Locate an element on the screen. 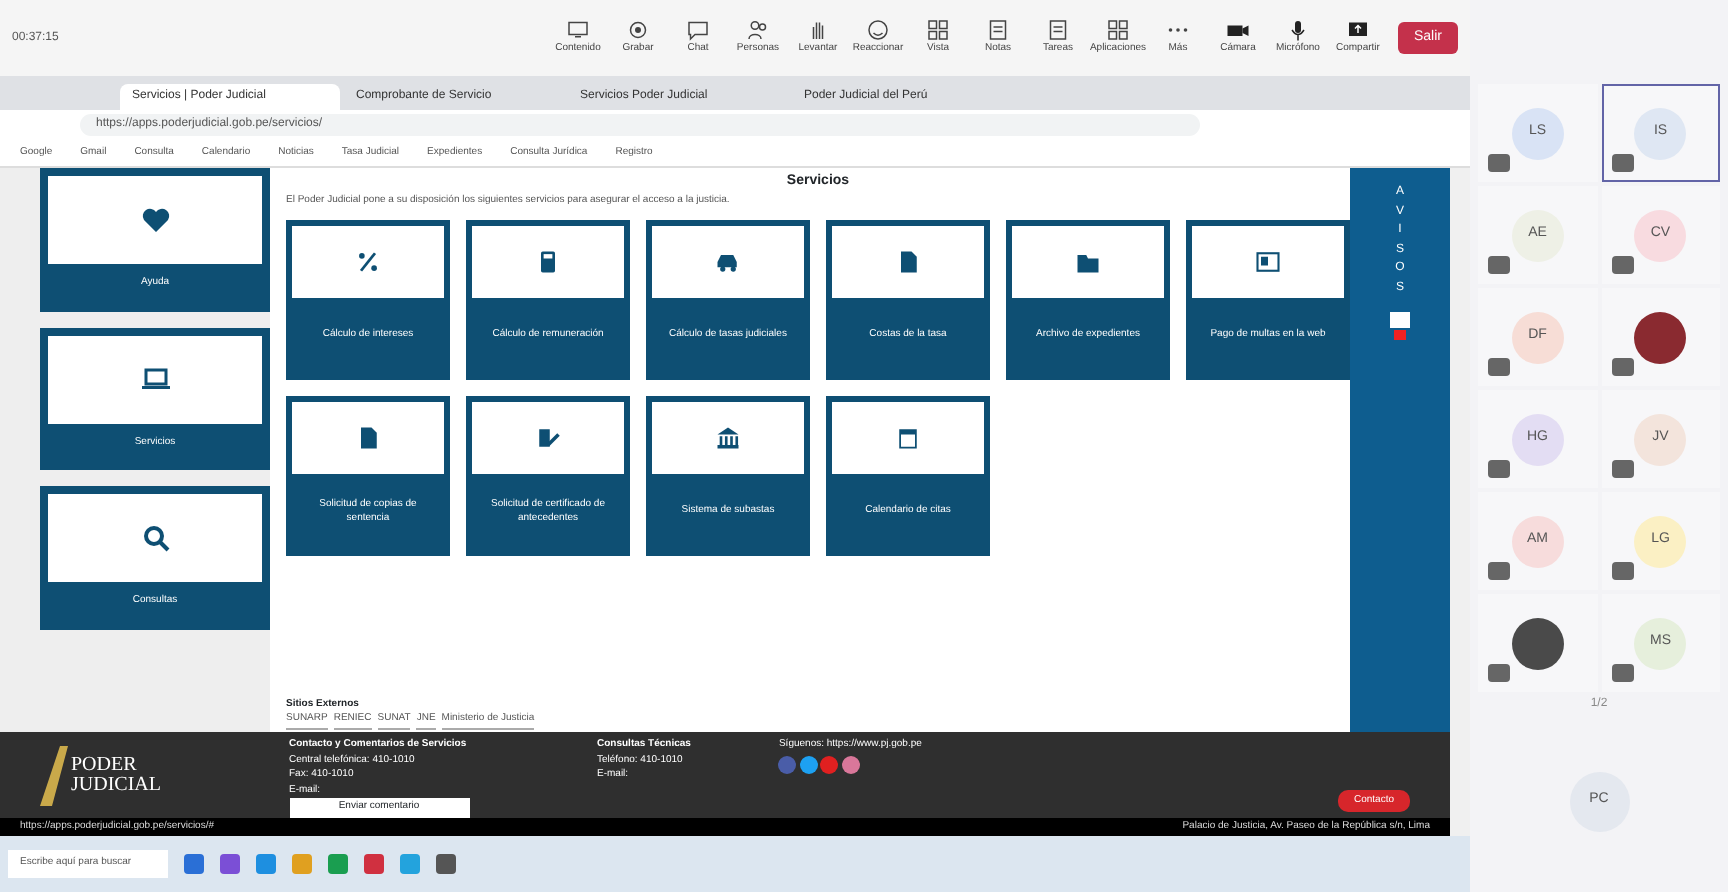 The height and width of the screenshot is (892, 1728). search-icon is located at coordinates (155, 538).